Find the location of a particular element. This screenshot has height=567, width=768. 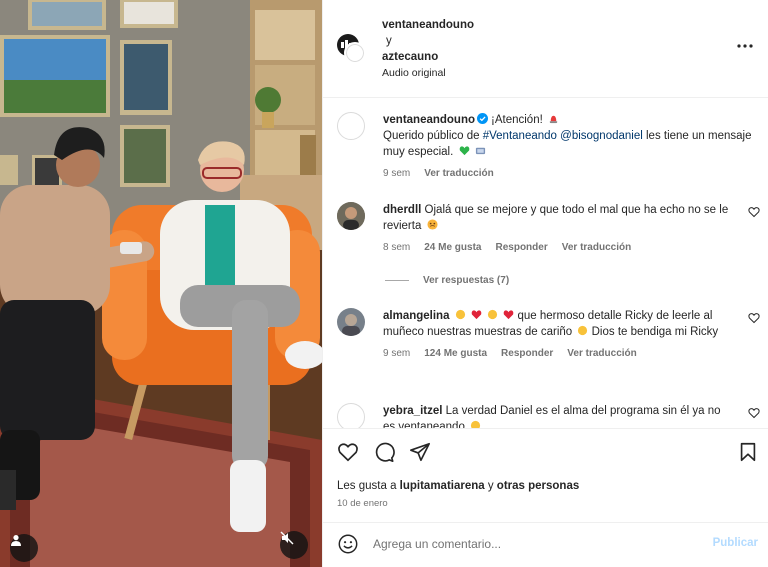

siren-emoji-icon is located at coordinates (553, 119).